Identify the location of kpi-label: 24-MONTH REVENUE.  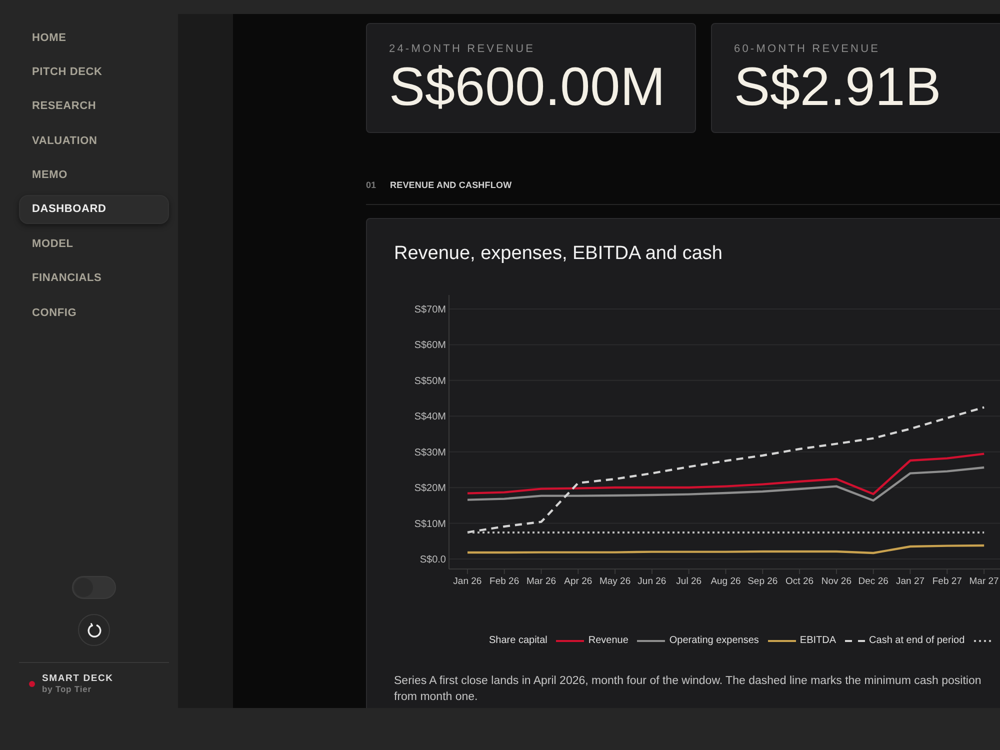
(462, 49).